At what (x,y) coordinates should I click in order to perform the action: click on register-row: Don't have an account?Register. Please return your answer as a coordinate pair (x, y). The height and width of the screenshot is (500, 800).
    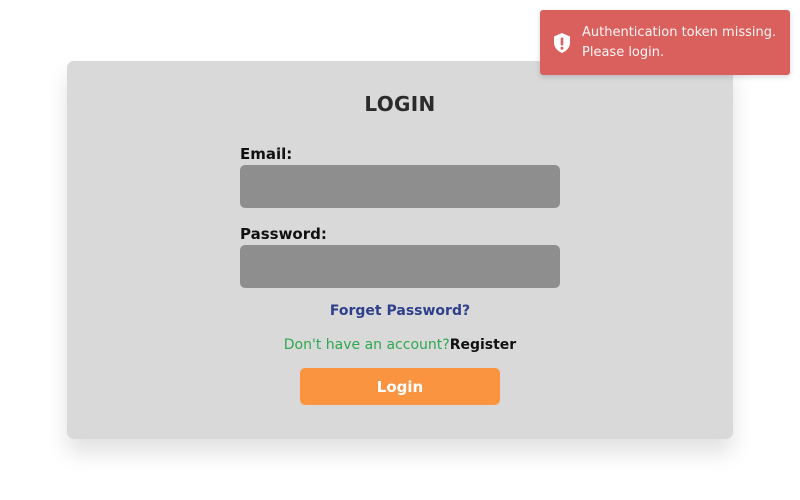
    Looking at the image, I should click on (400, 345).